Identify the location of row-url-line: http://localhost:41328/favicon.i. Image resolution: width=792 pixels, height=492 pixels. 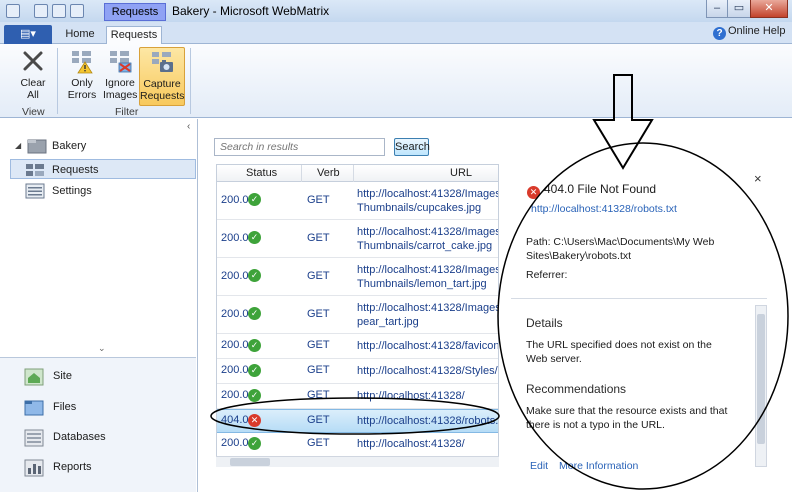
(427, 346).